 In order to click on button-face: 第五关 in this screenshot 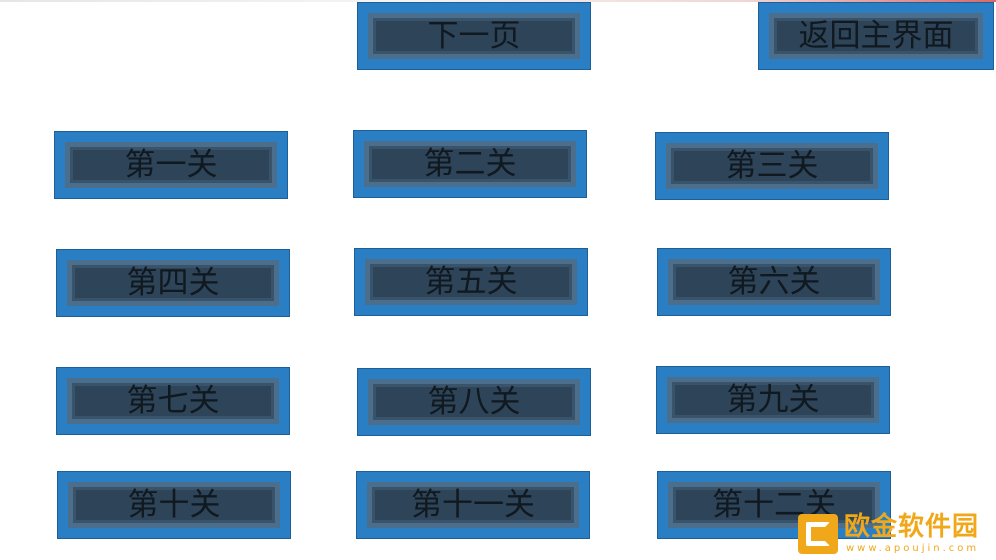, I will do `click(471, 282)`.